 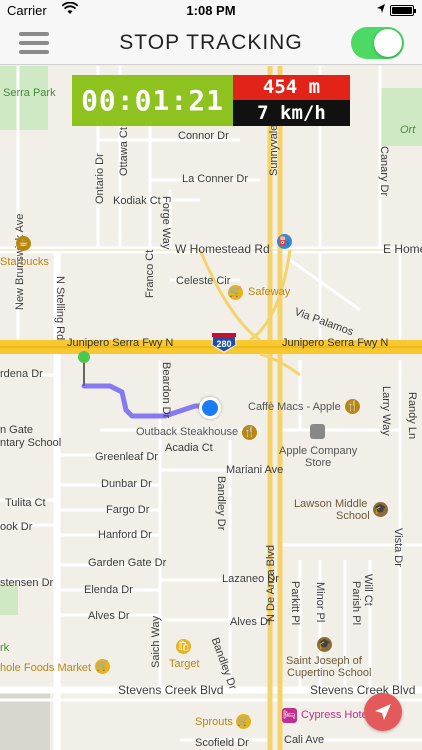 What do you see at coordinates (255, 470) in the screenshot?
I see `street-label: Mariani Ave` at bounding box center [255, 470].